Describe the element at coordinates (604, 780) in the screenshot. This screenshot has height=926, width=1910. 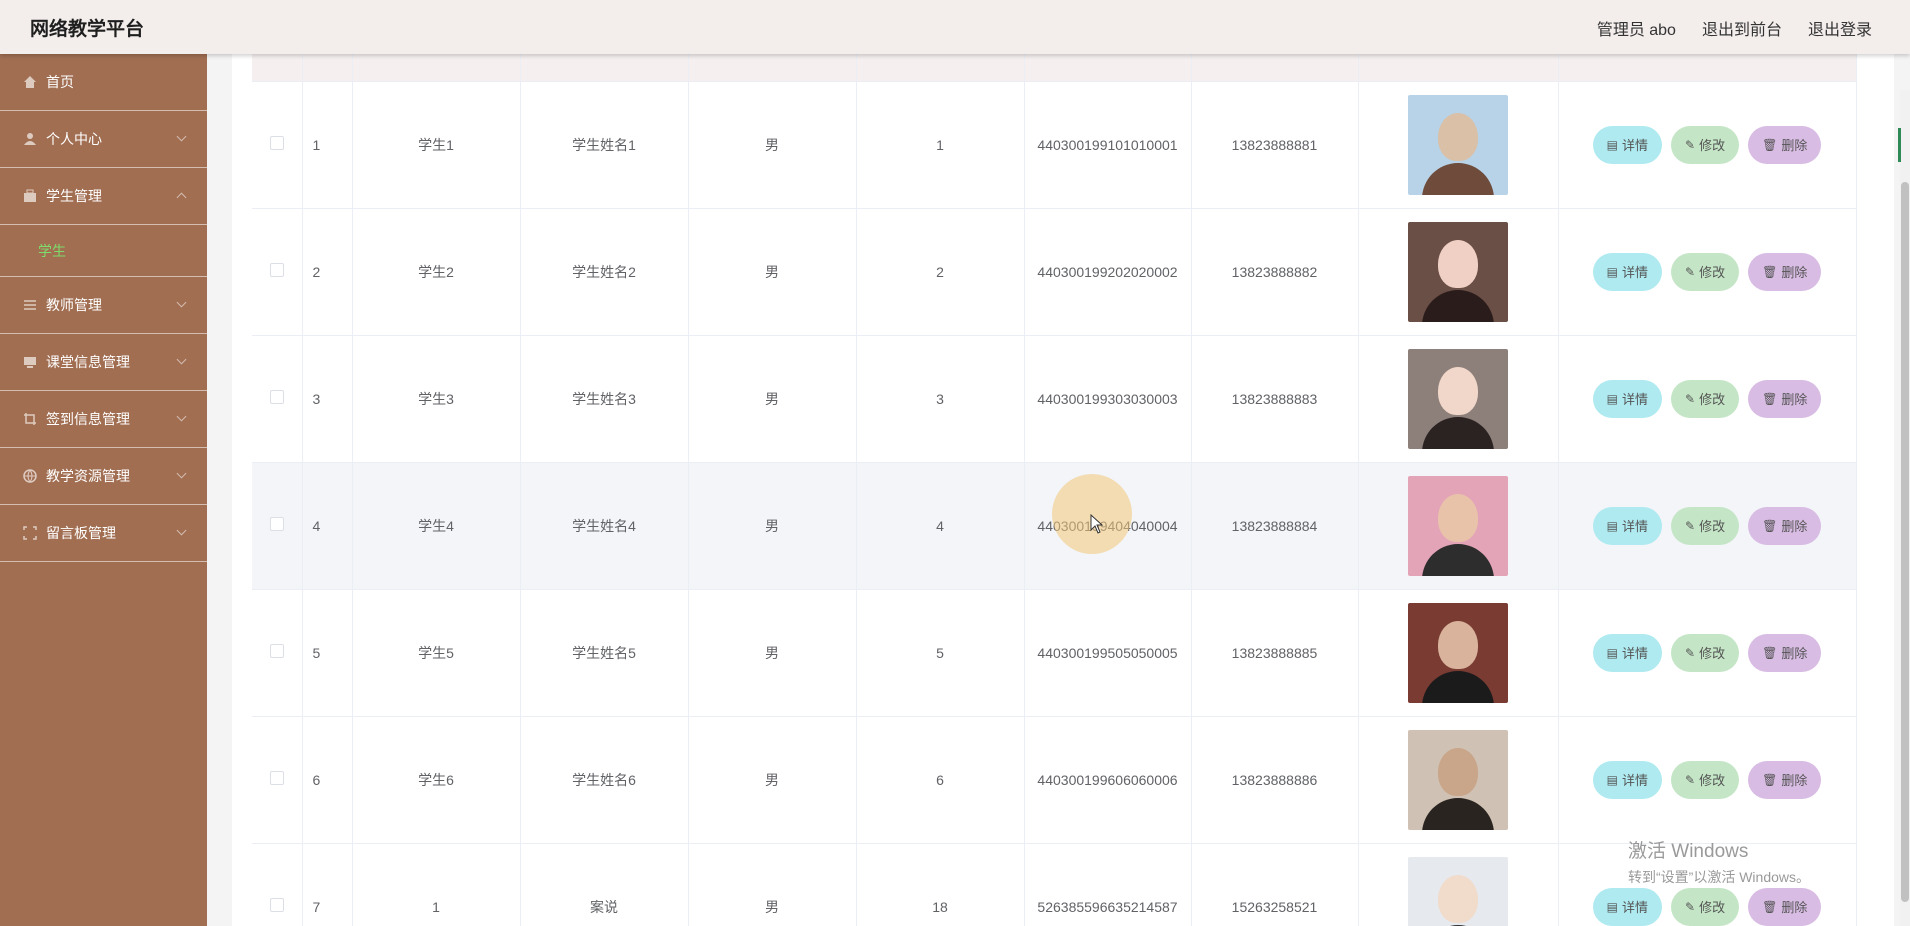
I see `cell-name: 学生姓名6` at that location.